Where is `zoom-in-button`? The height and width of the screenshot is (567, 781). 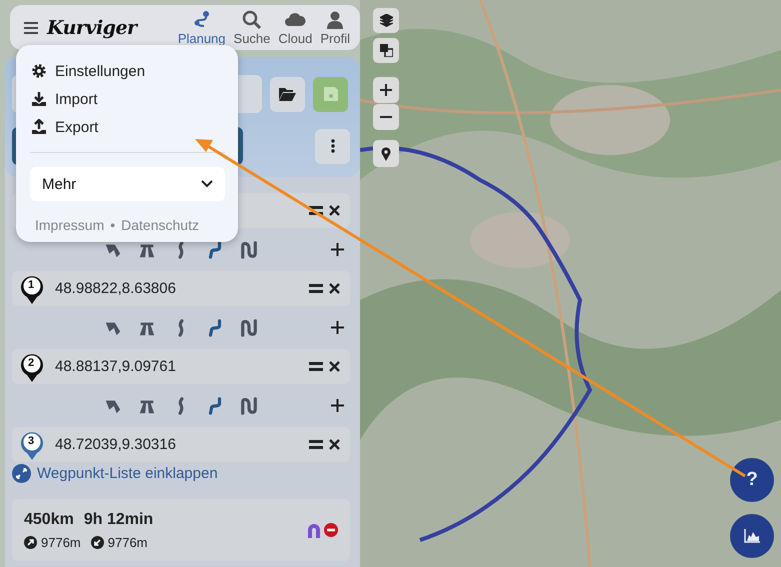
zoom-in-button is located at coordinates (386, 90).